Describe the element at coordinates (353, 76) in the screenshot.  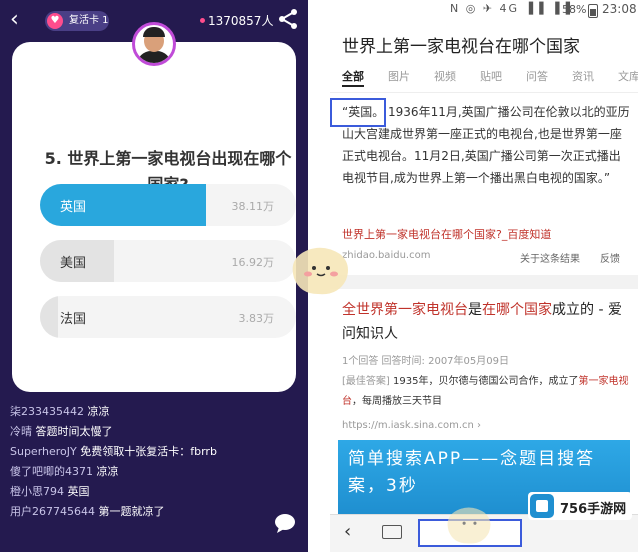
I see `tab-all: 全部` at that location.